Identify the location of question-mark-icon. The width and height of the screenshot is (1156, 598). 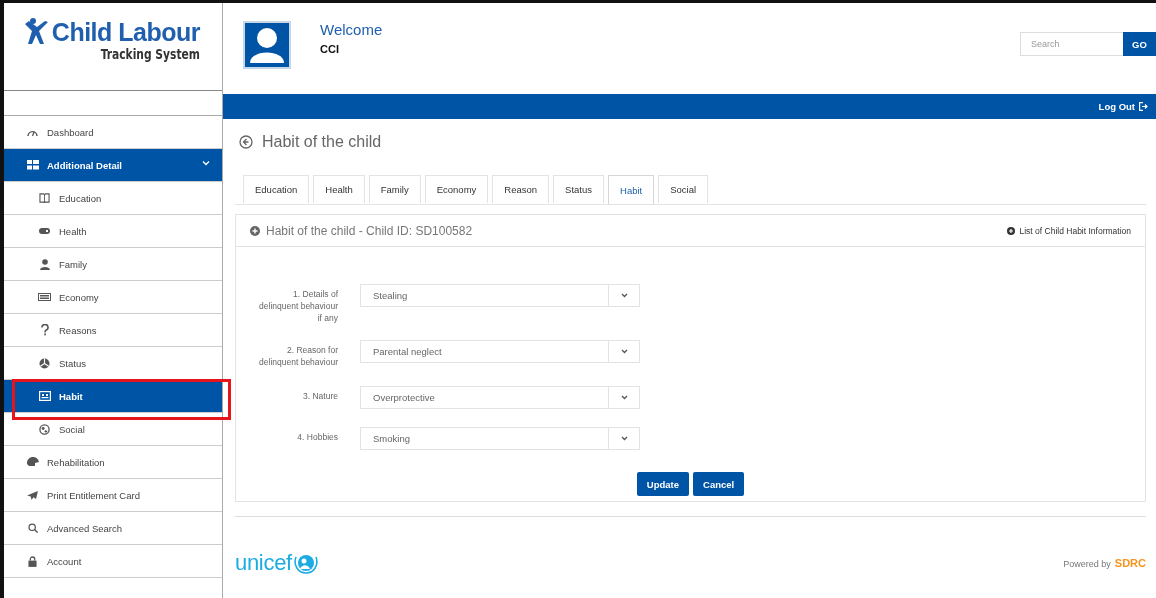
(44, 330).